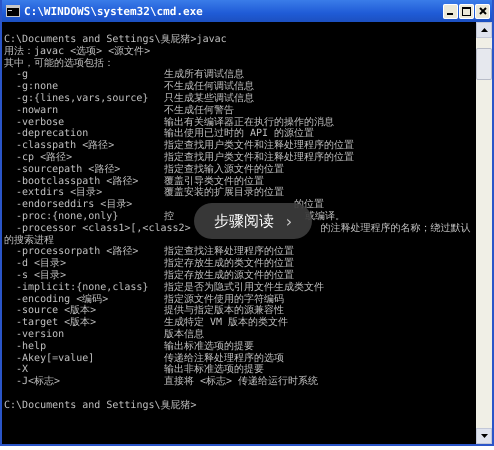 This screenshot has width=494, height=450. What do you see at coordinates (114, 11) in the screenshot?
I see `window-title: C:\WINDOWS\system32\cmd.exe` at bounding box center [114, 11].